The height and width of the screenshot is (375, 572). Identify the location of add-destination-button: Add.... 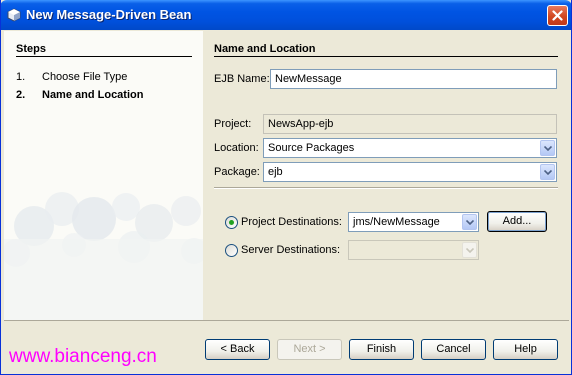
(517, 221).